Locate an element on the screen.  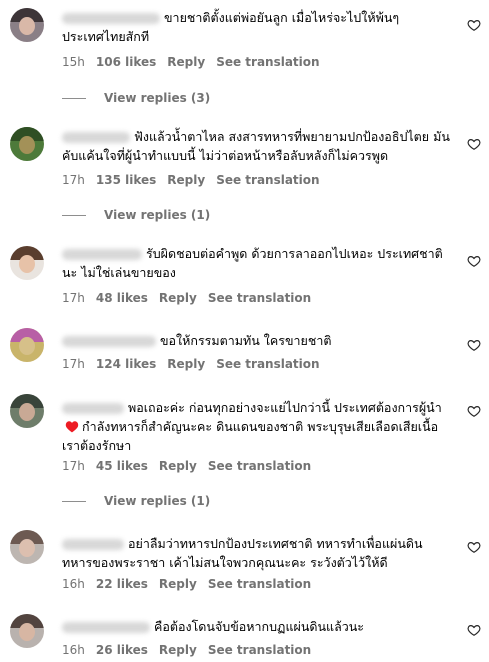
likes-count: 22 likes is located at coordinates (122, 584).